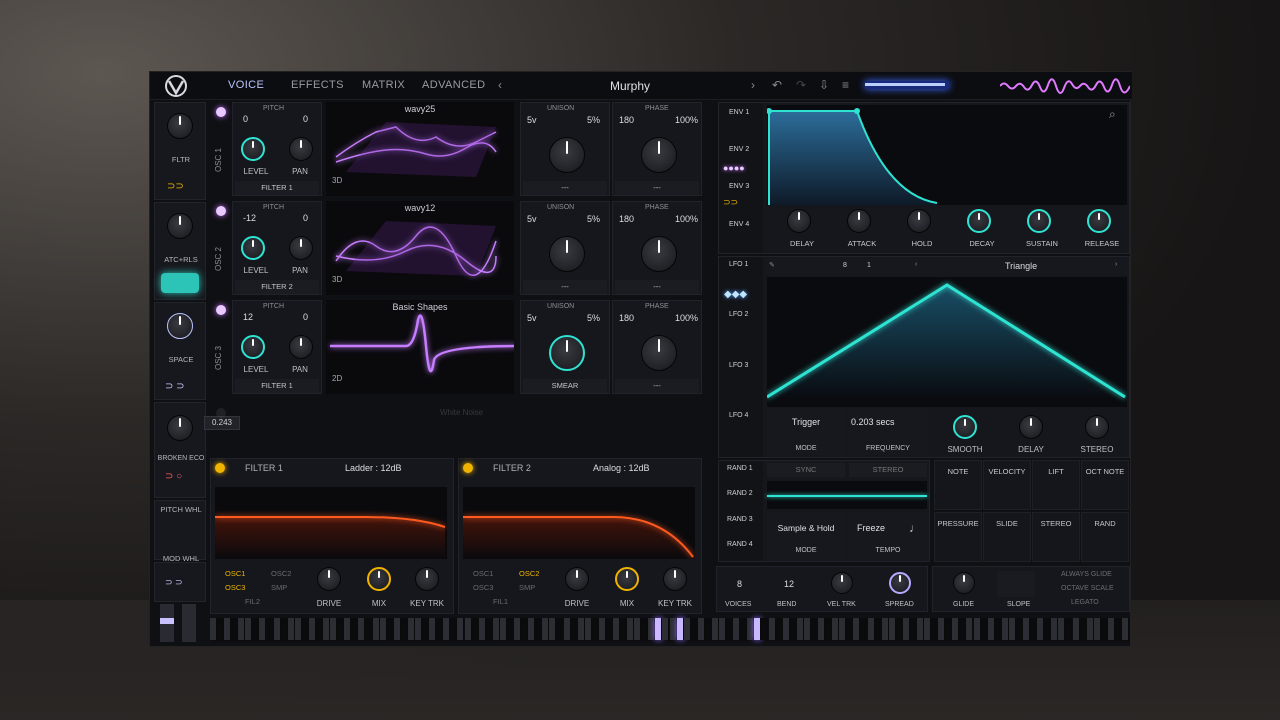 The width and height of the screenshot is (1280, 720). What do you see at coordinates (740, 519) in the screenshot?
I see `tab-rand-3: RAND 3` at bounding box center [740, 519].